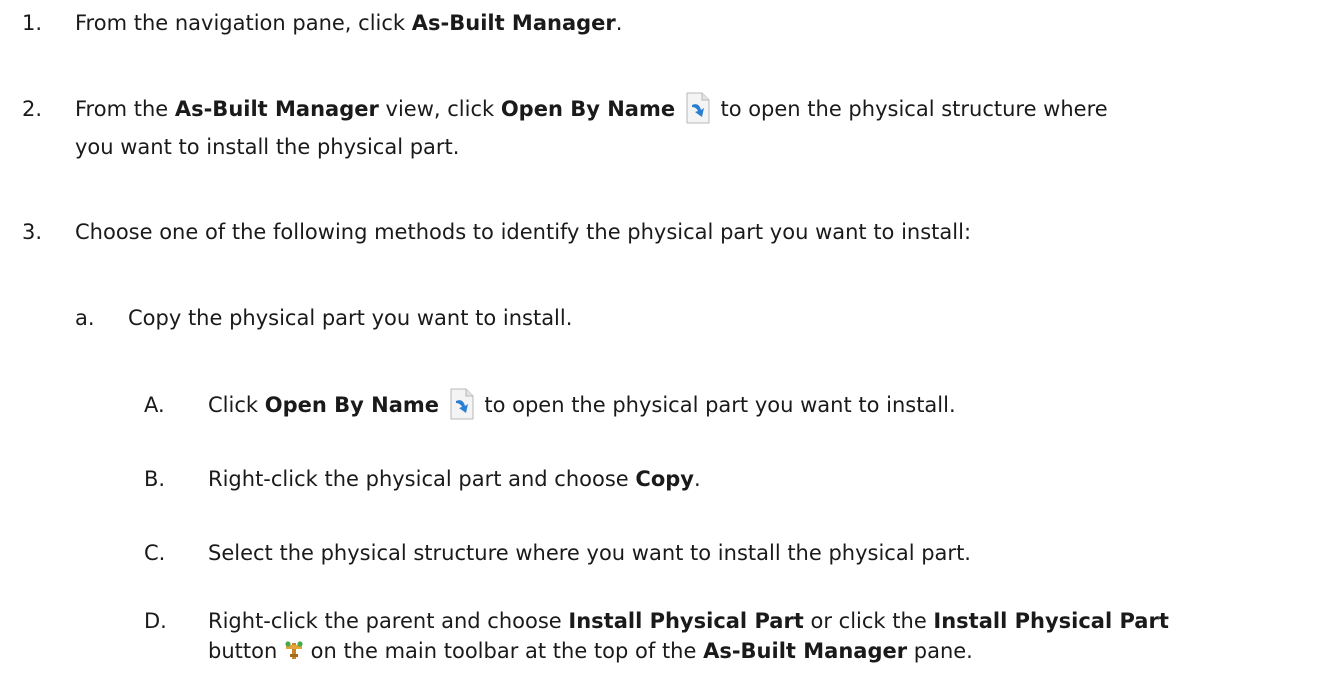  I want to click on copy-term: Copy, so click(664, 479).